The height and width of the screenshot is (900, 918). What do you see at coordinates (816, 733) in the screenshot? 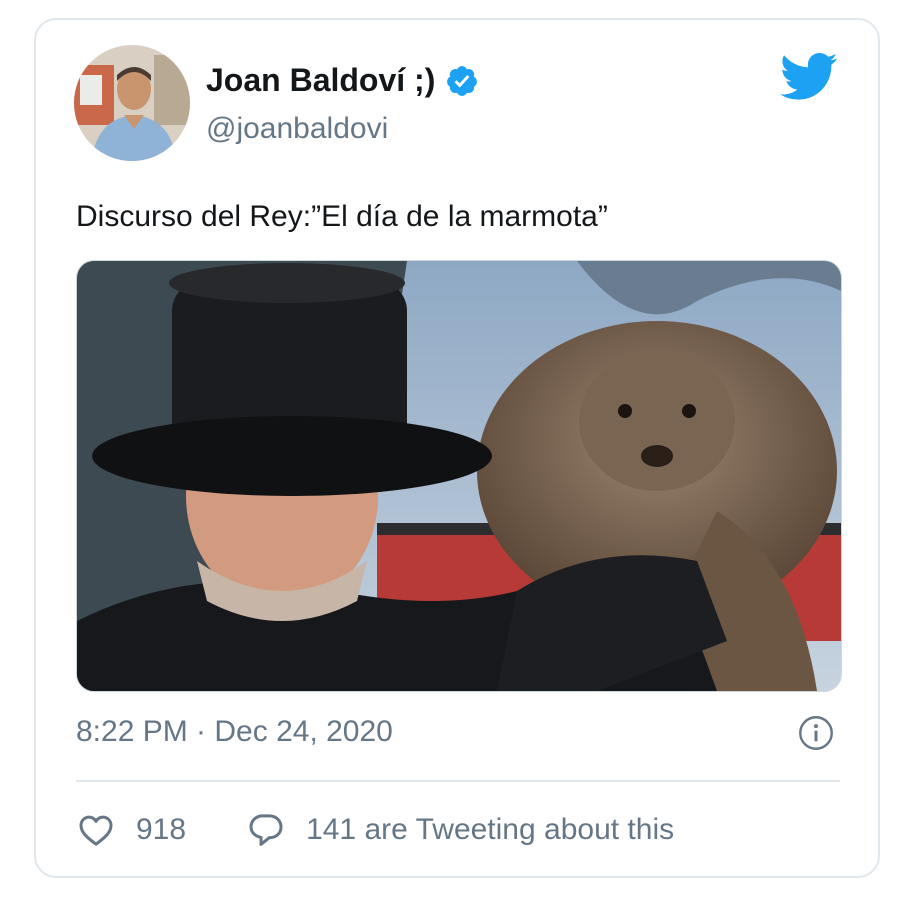
I see `info-icon` at bounding box center [816, 733].